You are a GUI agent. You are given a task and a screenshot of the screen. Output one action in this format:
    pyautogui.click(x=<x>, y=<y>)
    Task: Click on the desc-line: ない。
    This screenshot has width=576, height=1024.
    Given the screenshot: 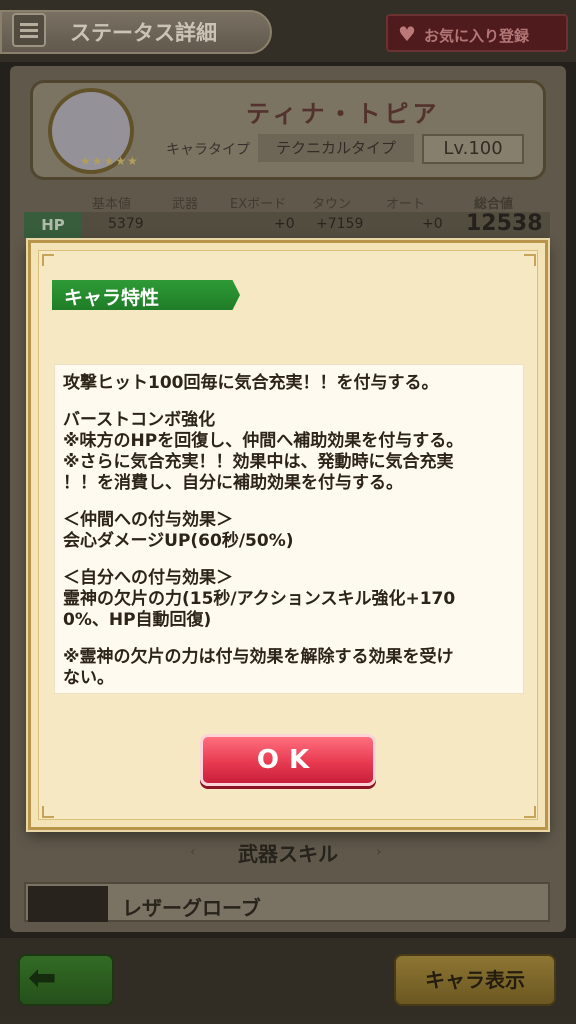 What is the action you would take?
    pyautogui.click(x=88, y=678)
    